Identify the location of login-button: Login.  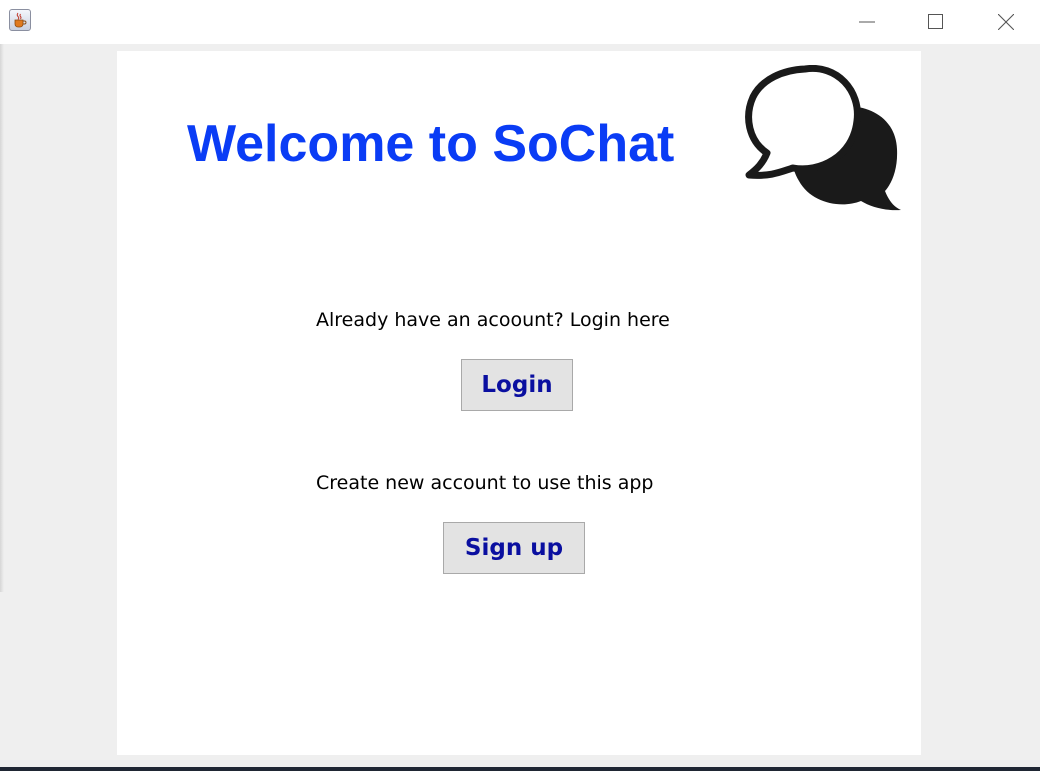
(517, 385).